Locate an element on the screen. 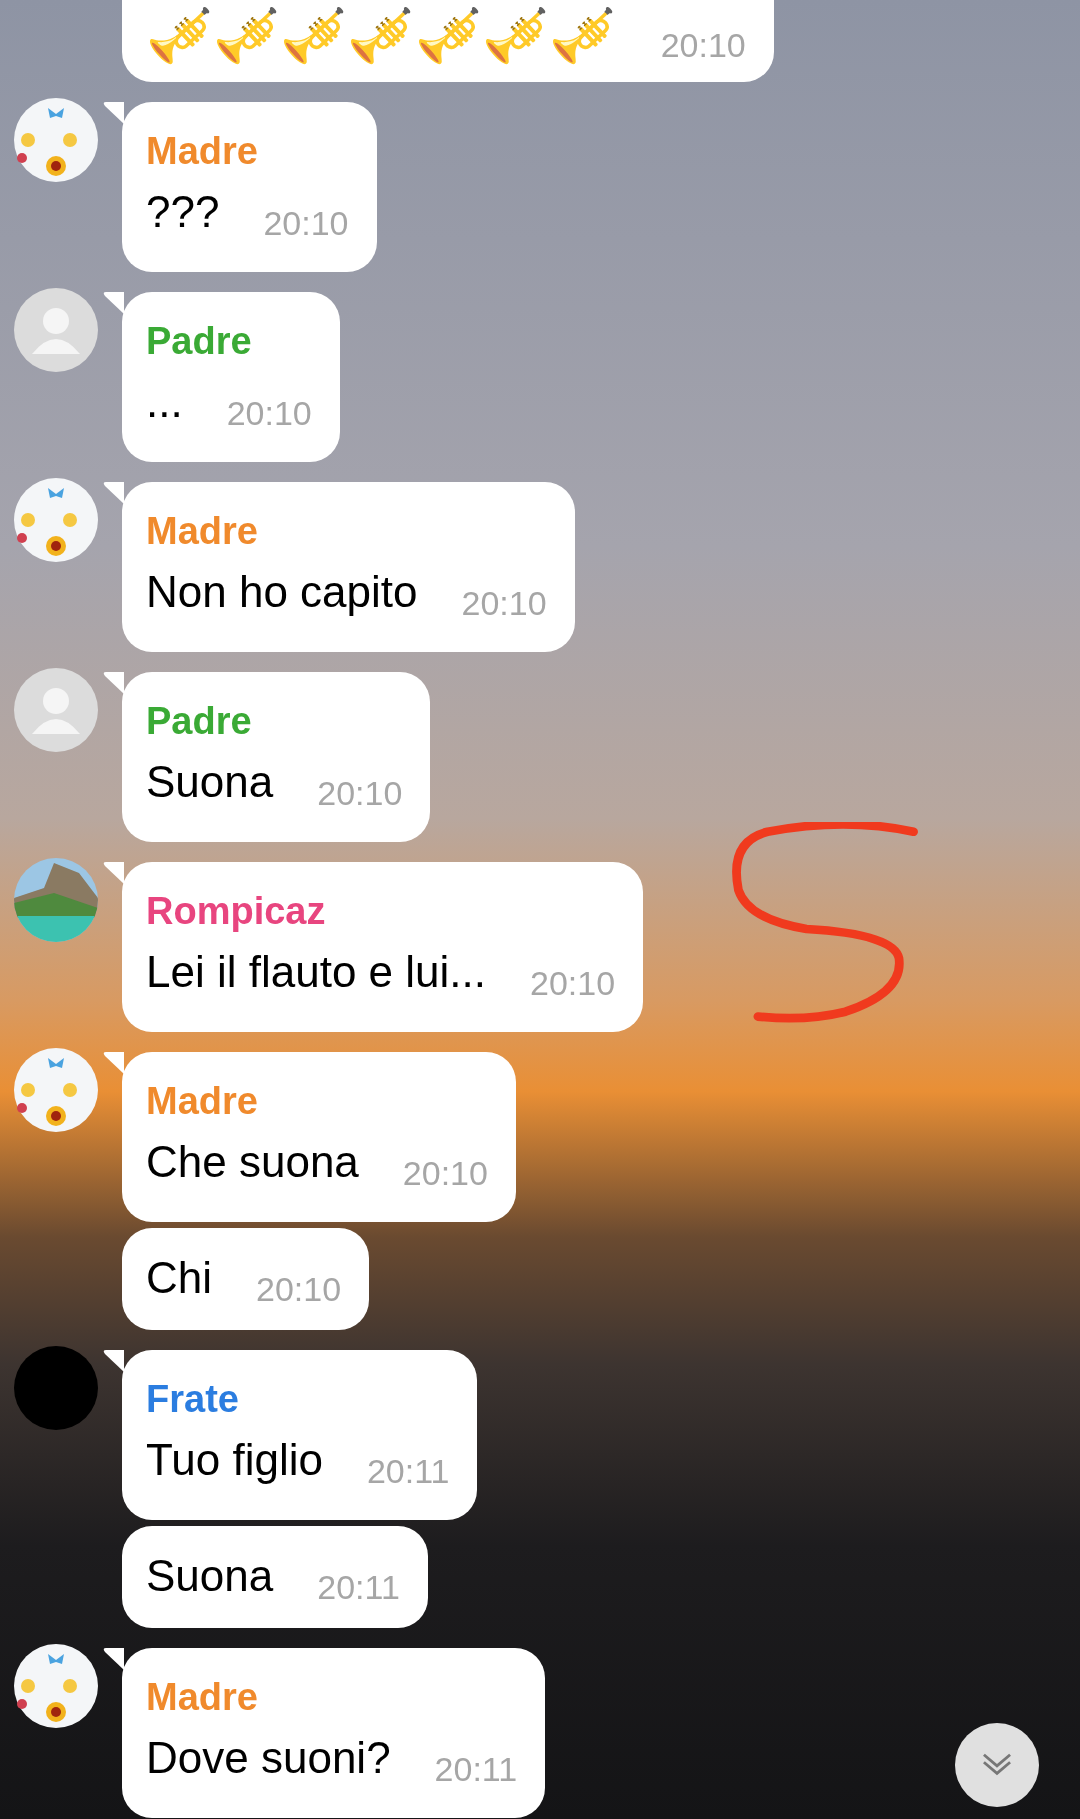  avatar-image is located at coordinates (56, 1686).